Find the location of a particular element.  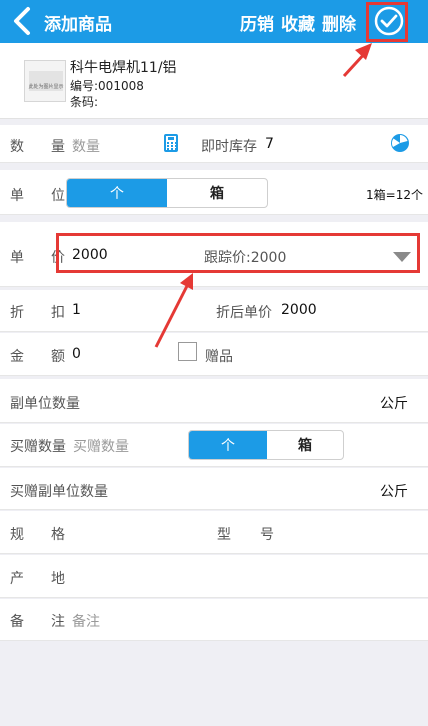

origin-label-2: 地 is located at coordinates (58, 579).